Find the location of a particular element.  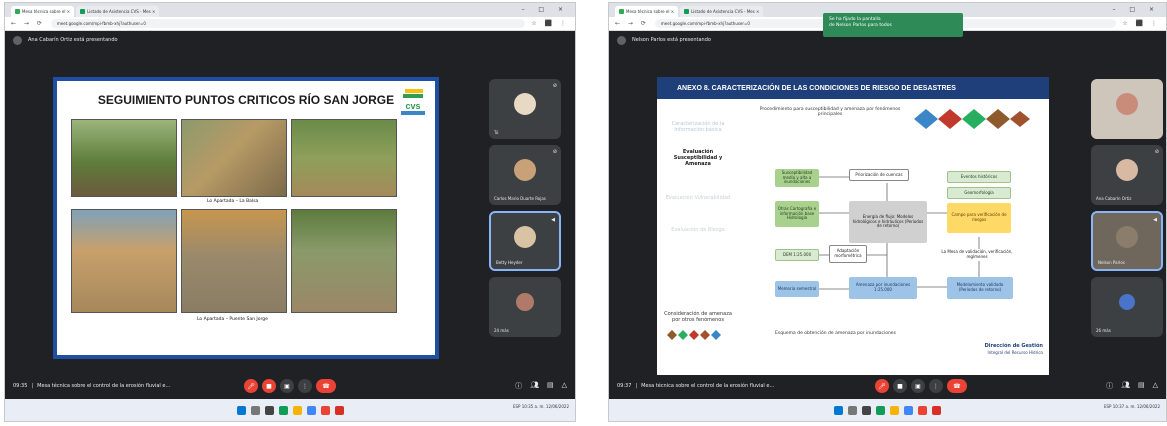

tray-clock: ESP 10:35 a. m. 12/06/2022 is located at coordinates (540, 406).